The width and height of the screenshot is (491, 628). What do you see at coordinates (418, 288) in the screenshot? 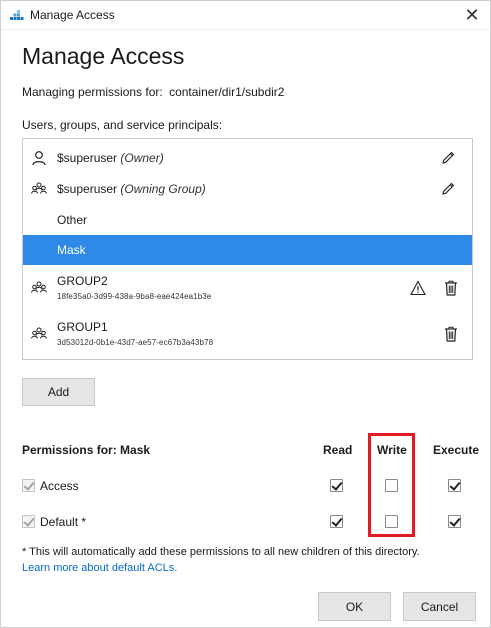
I see `warning-icon` at bounding box center [418, 288].